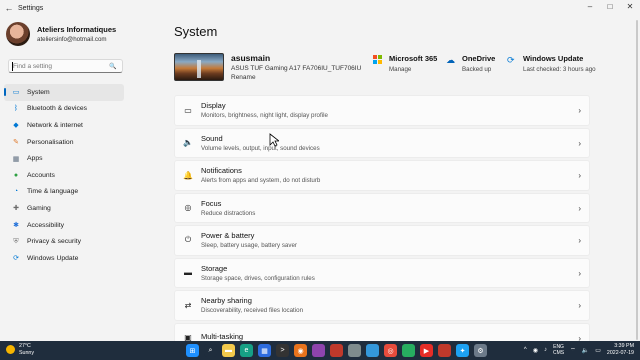 Image resolution: width=640 pixels, height=360 pixels. What do you see at coordinates (214, 268) in the screenshot?
I see `card-title: Storage` at bounding box center [214, 268].